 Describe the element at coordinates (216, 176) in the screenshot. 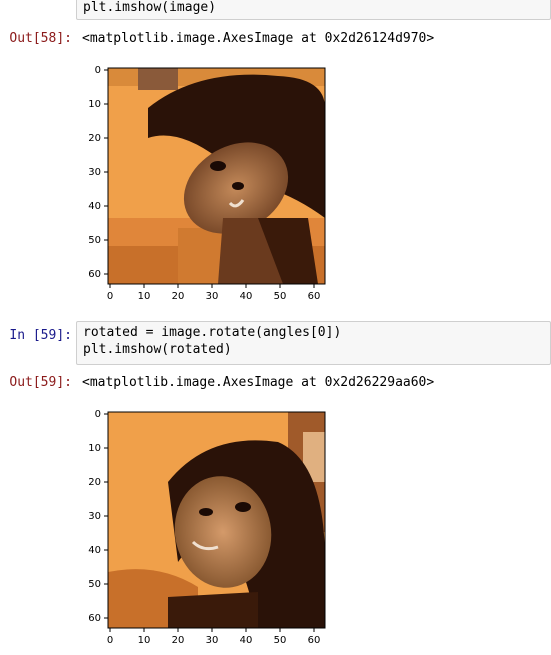

I see `original-image` at that location.